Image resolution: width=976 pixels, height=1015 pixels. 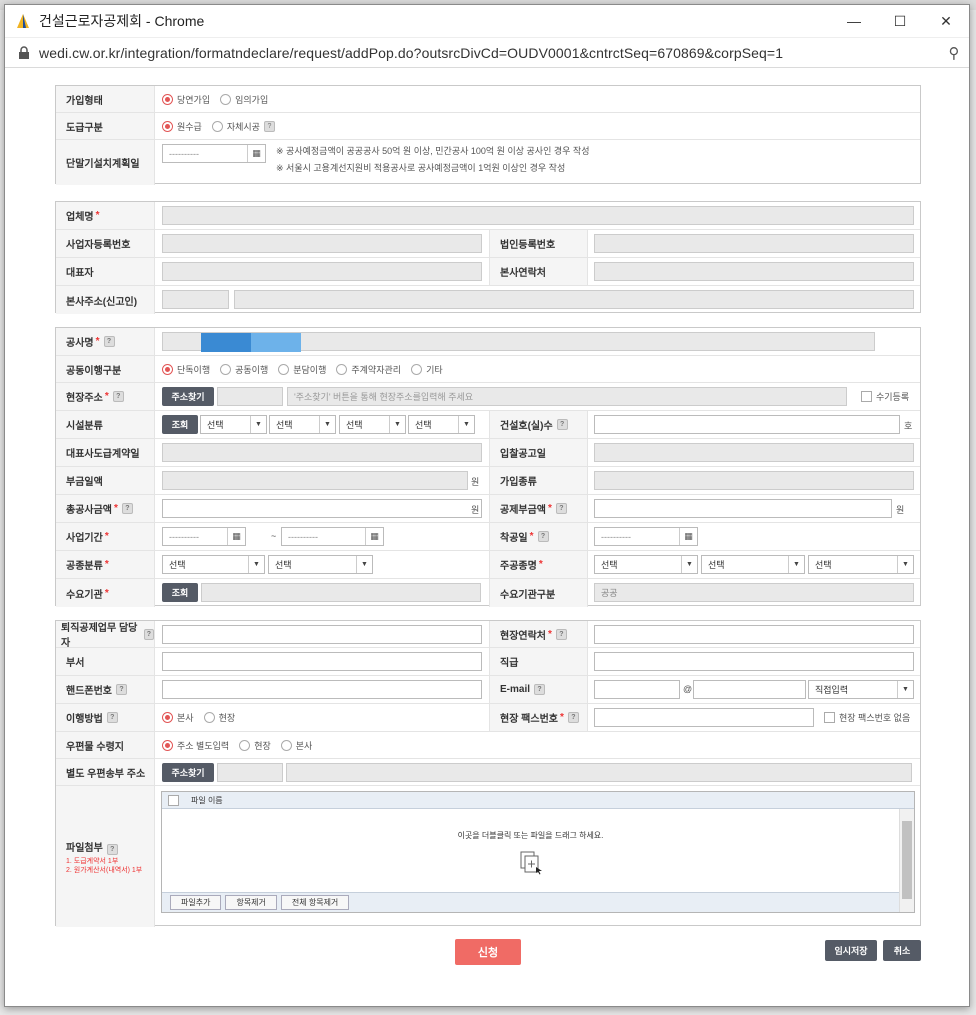 I want to click on ceo-input, so click(x=322, y=271).